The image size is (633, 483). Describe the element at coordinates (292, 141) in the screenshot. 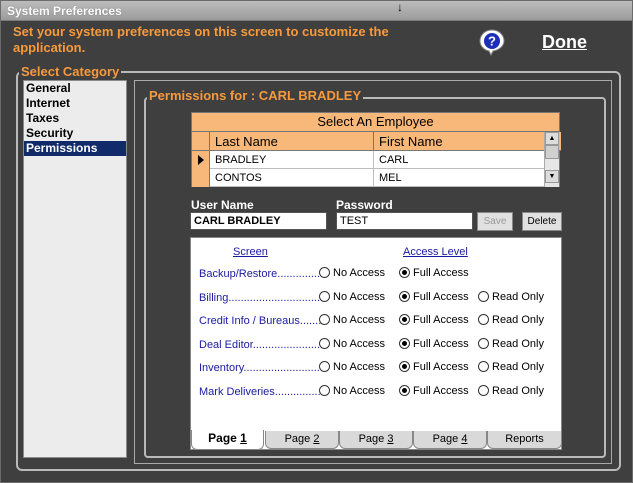

I see `column-header-last-name: Last Name` at that location.